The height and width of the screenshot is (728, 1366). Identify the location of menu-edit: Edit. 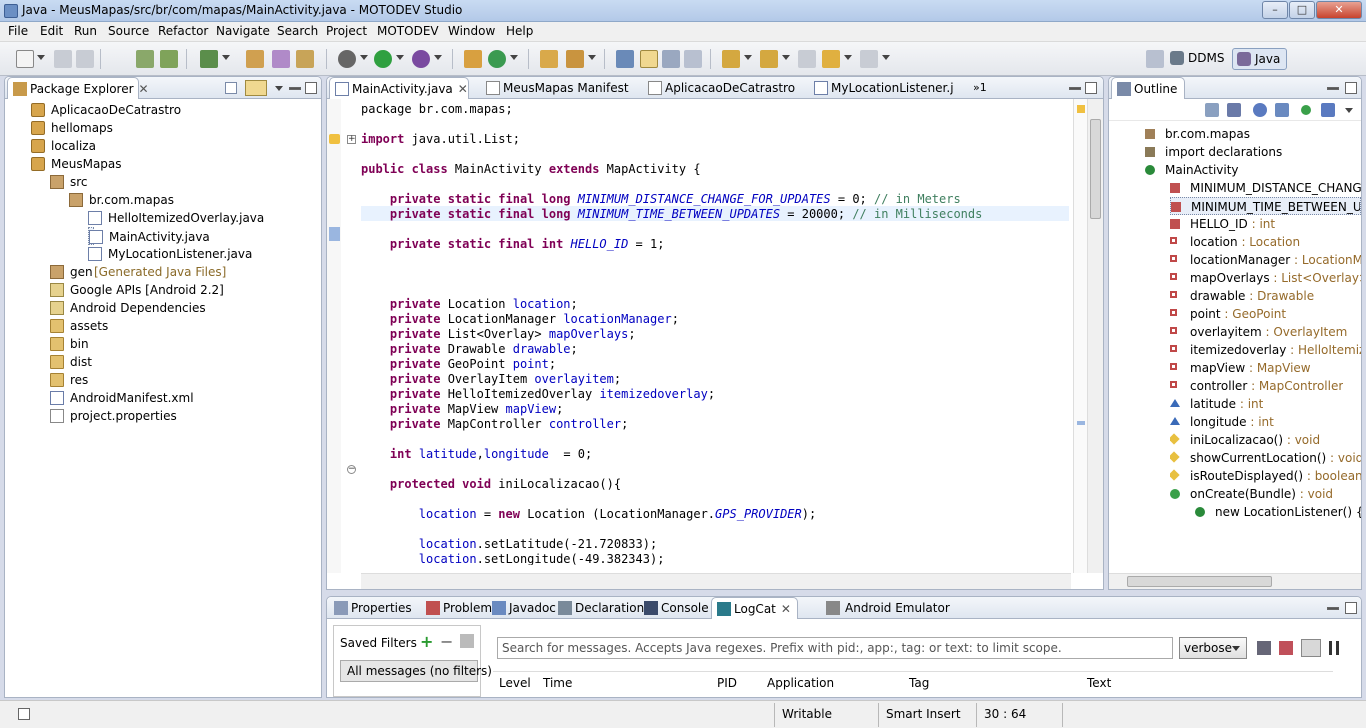
(51, 31).